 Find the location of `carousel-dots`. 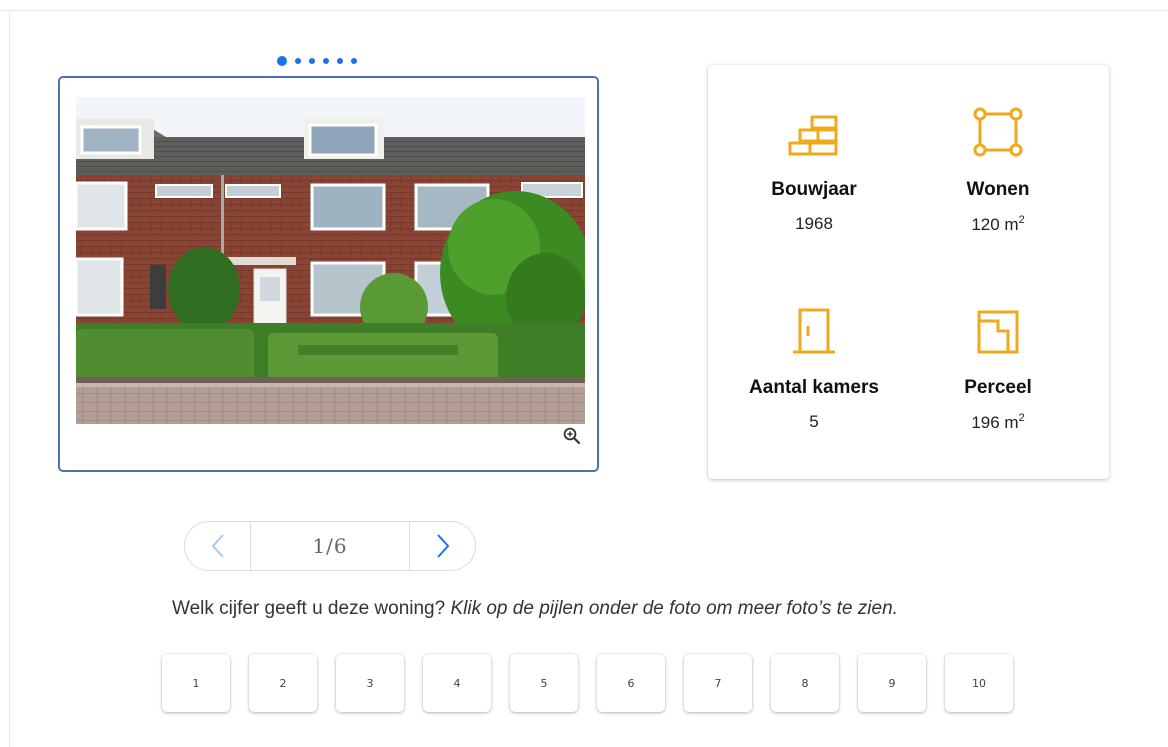

carousel-dots is located at coordinates (317, 61).